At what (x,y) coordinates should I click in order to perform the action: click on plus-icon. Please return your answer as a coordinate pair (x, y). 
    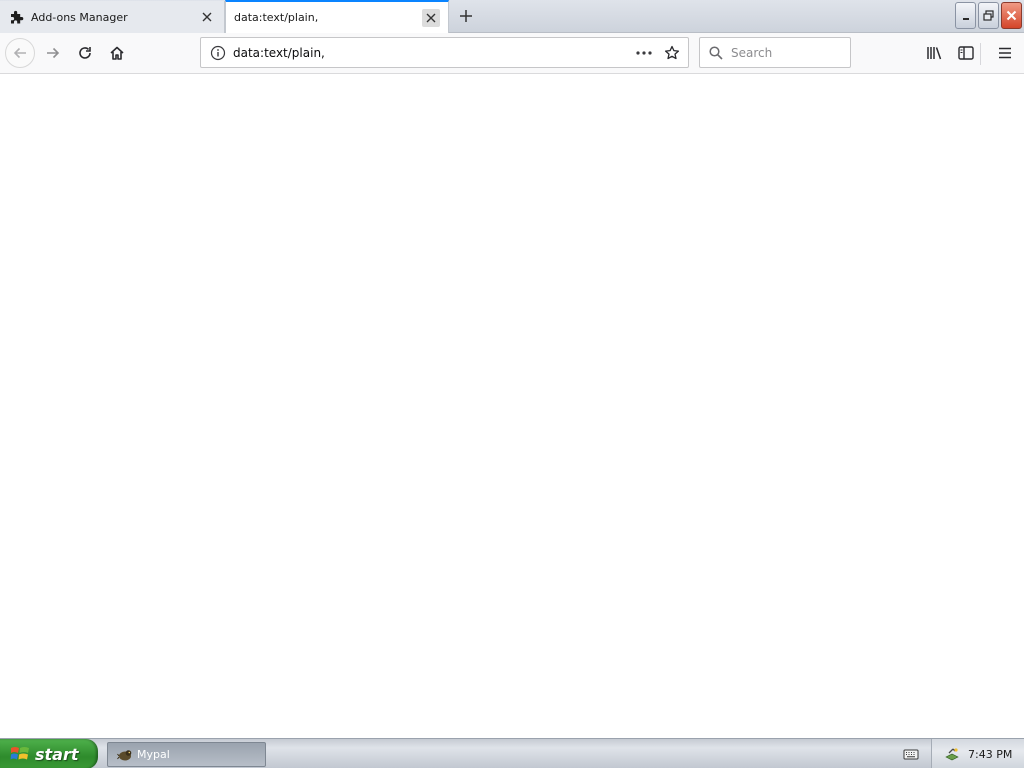
    Looking at the image, I should click on (466, 16).